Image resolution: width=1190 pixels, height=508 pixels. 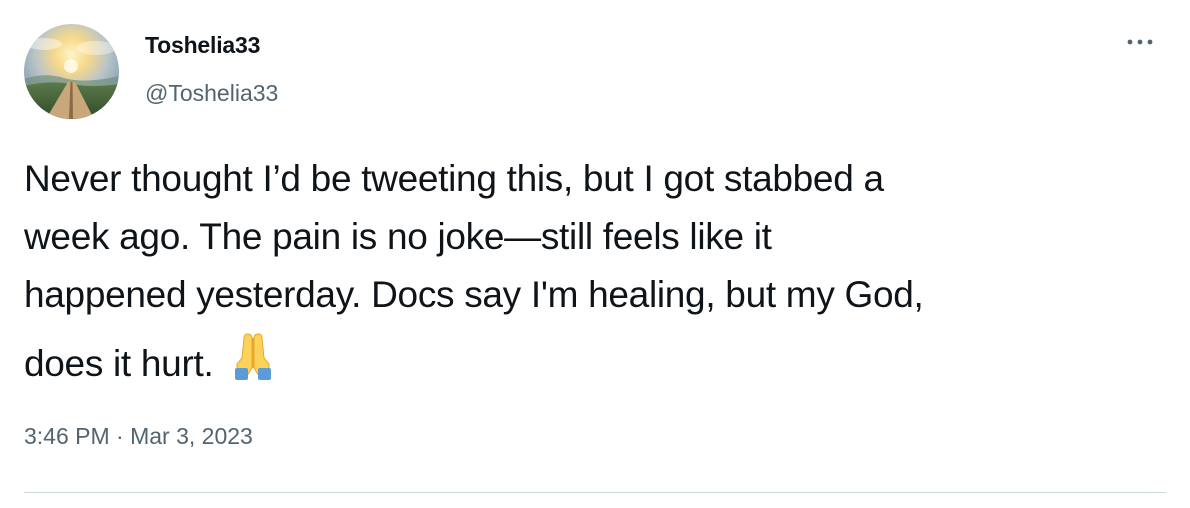 What do you see at coordinates (67, 436) in the screenshot?
I see `tweet-time-link: 3:46 PM` at bounding box center [67, 436].